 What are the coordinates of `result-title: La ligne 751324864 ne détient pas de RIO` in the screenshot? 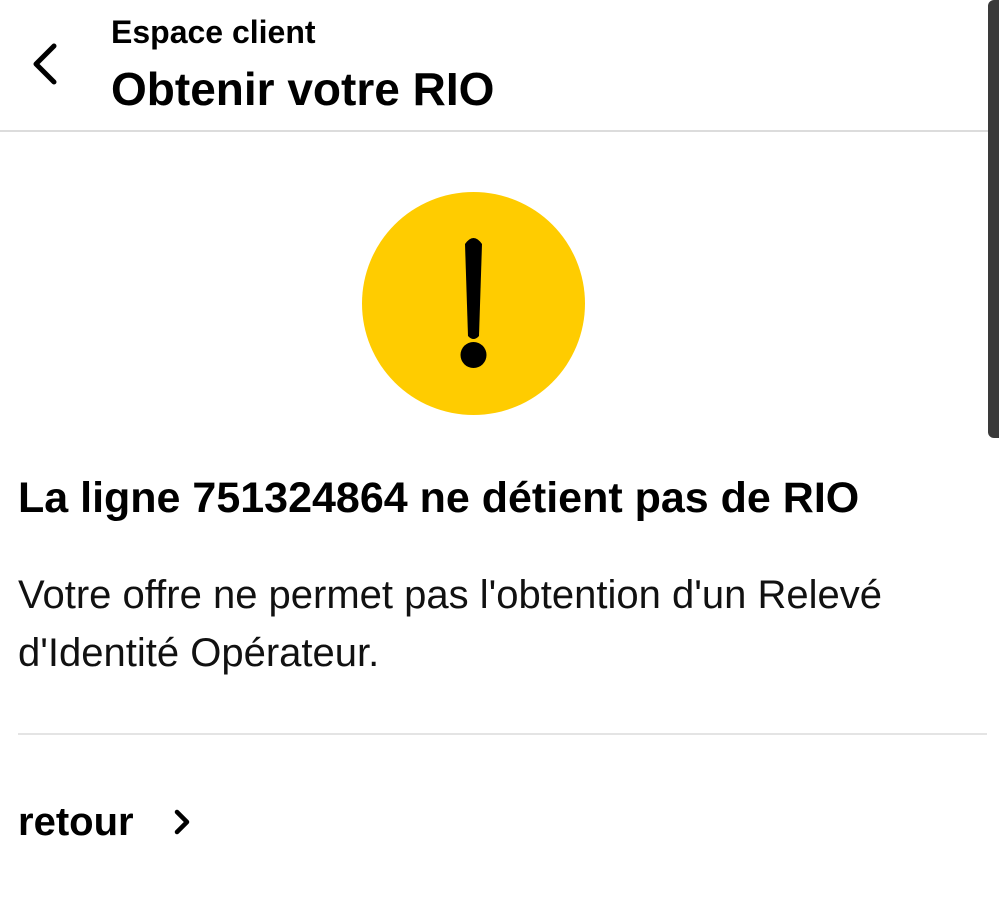 It's located at (439, 498).